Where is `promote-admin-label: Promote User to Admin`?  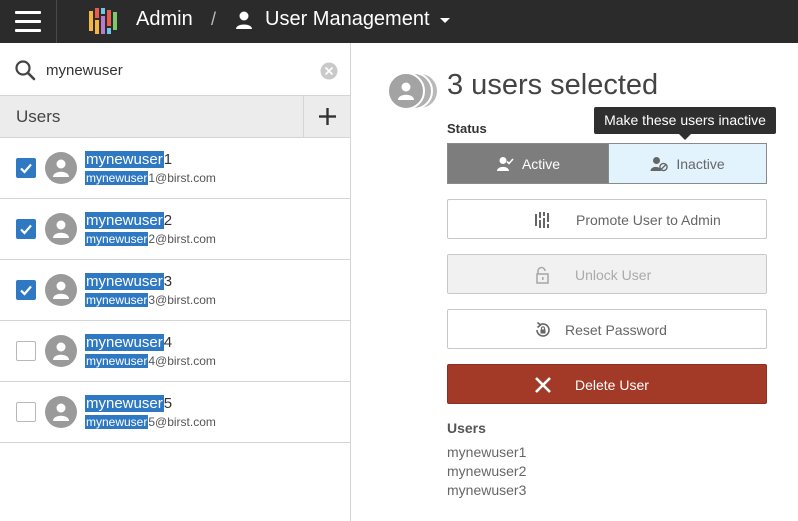 promote-admin-label: Promote User to Admin is located at coordinates (648, 220).